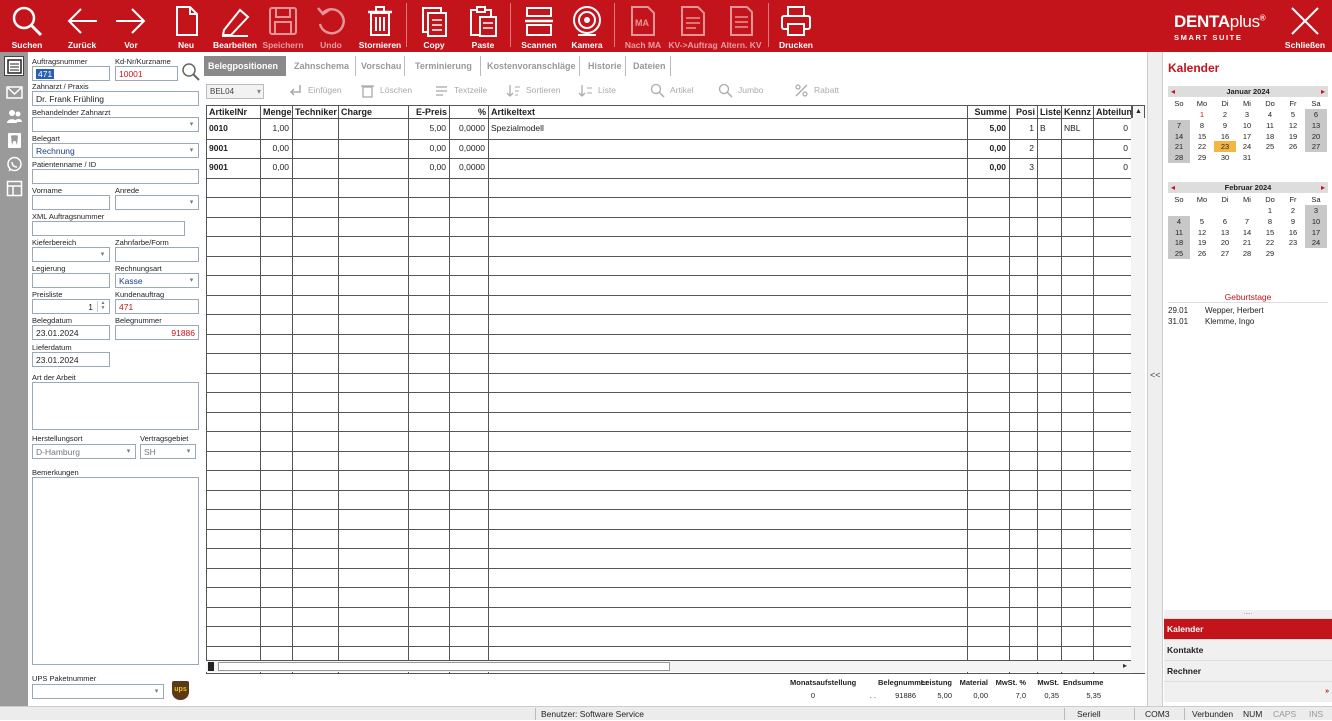 The image size is (1332, 721). Describe the element at coordinates (233, 167) in the screenshot. I see `table-cell: 9001` at that location.